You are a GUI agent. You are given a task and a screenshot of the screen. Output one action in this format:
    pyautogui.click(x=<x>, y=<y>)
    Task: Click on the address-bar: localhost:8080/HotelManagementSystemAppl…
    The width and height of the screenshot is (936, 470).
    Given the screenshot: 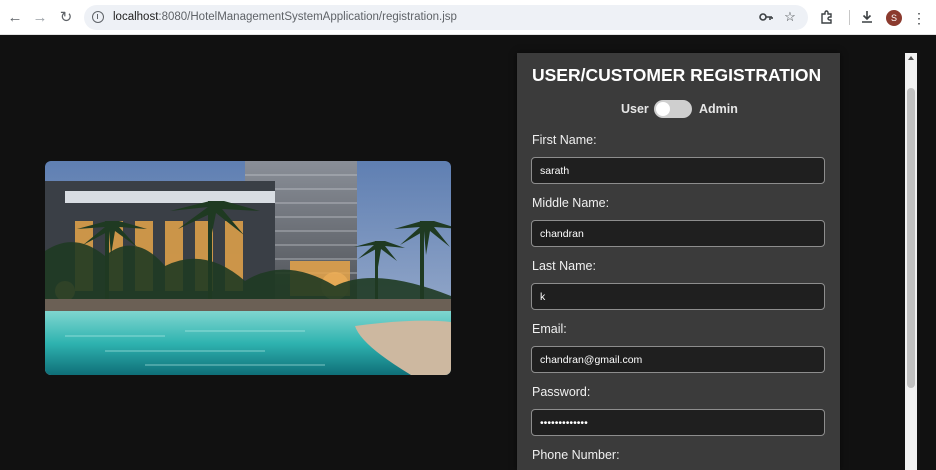 What is the action you would take?
    pyautogui.click(x=446, y=17)
    